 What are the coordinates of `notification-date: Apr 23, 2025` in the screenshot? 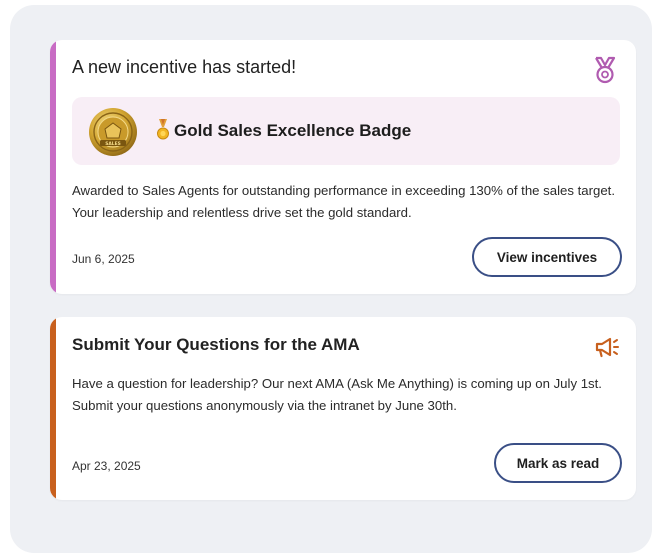 It's located at (106, 466).